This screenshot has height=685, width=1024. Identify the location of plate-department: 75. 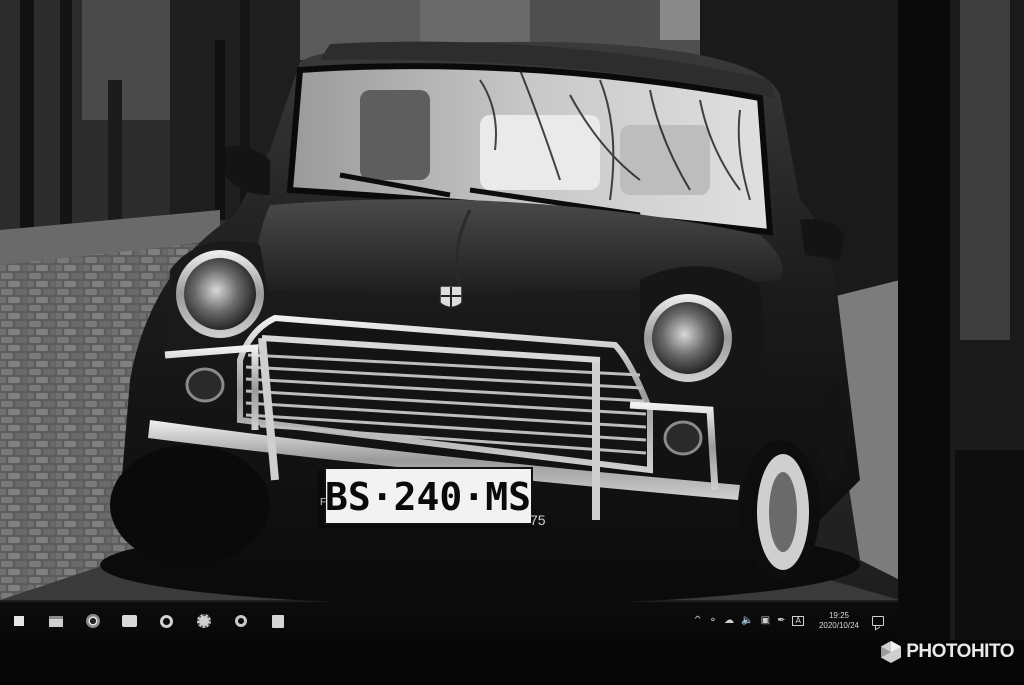
(538, 520).